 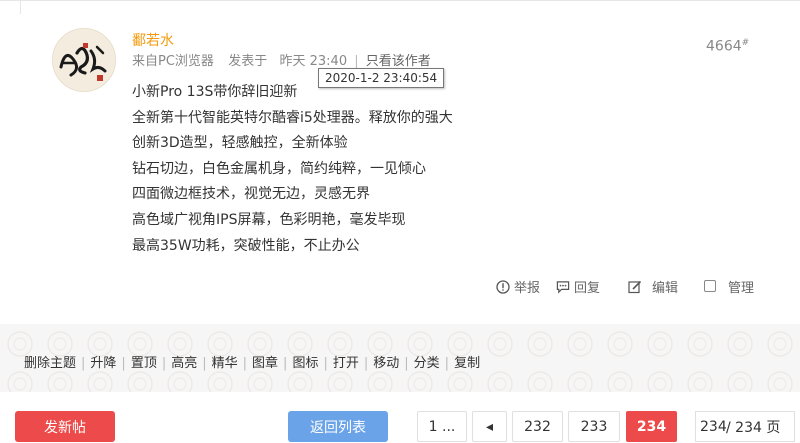 I want to click on admin-link-category: 分类, so click(x=427, y=363).